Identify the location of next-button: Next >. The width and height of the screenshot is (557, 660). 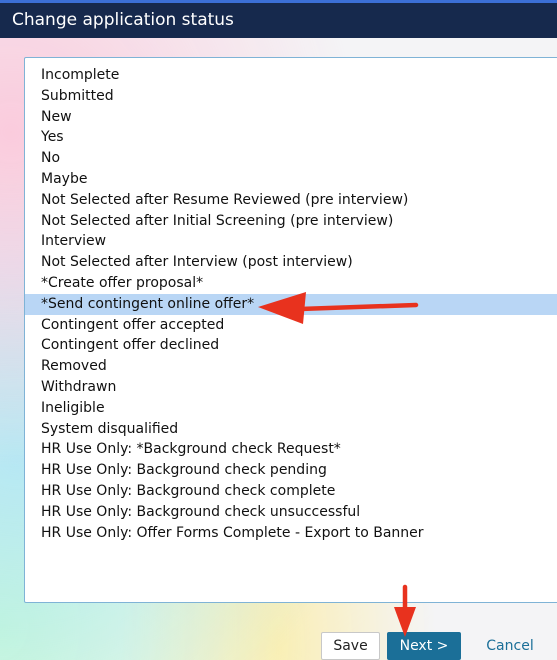
(424, 646).